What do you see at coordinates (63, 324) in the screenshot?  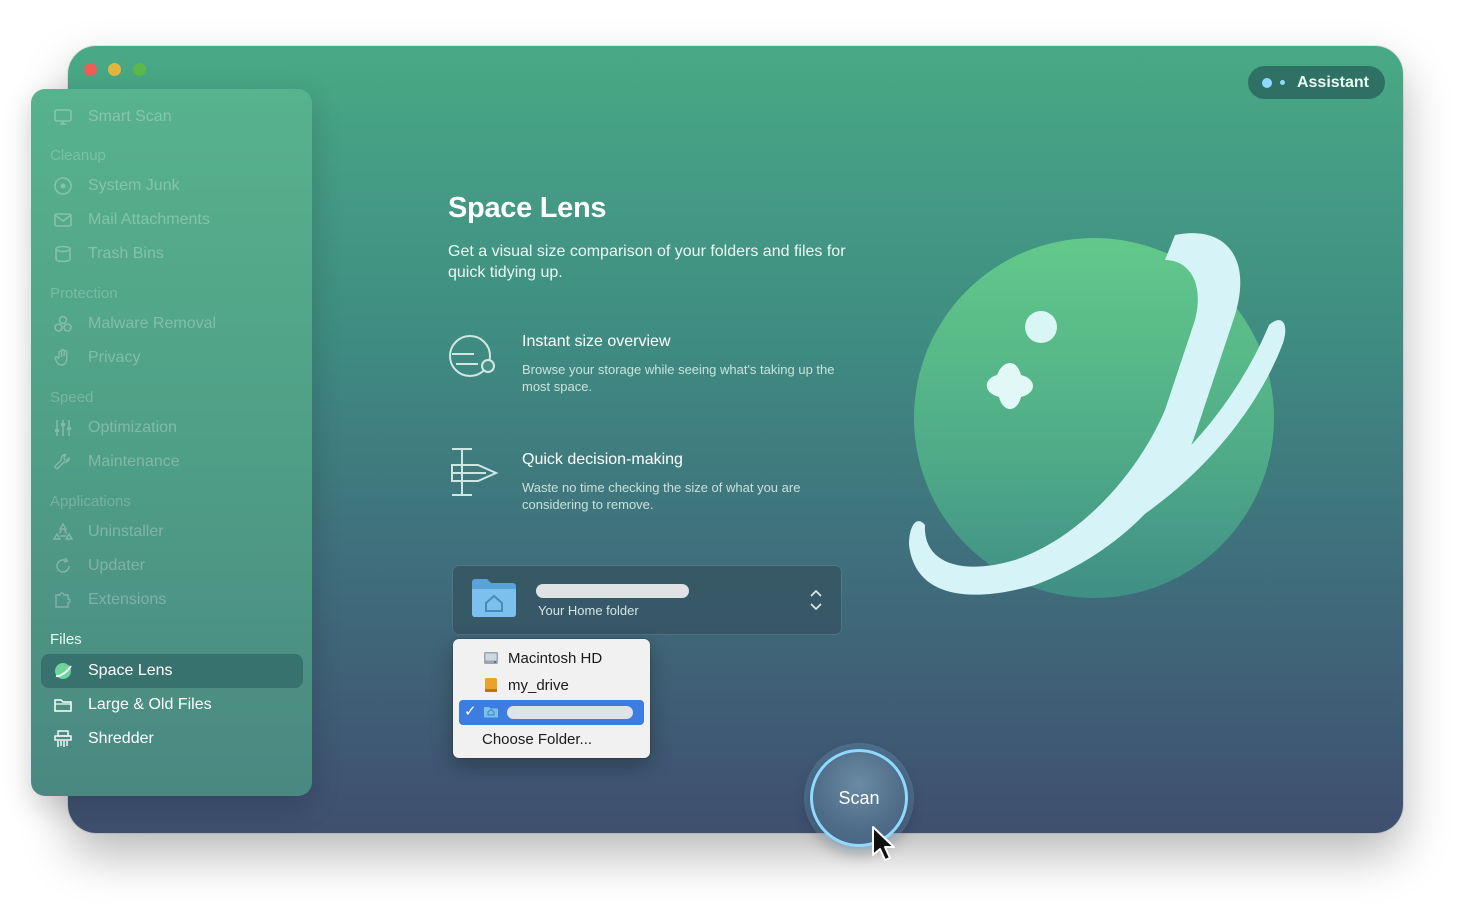 I see `biohazard-icon` at bounding box center [63, 324].